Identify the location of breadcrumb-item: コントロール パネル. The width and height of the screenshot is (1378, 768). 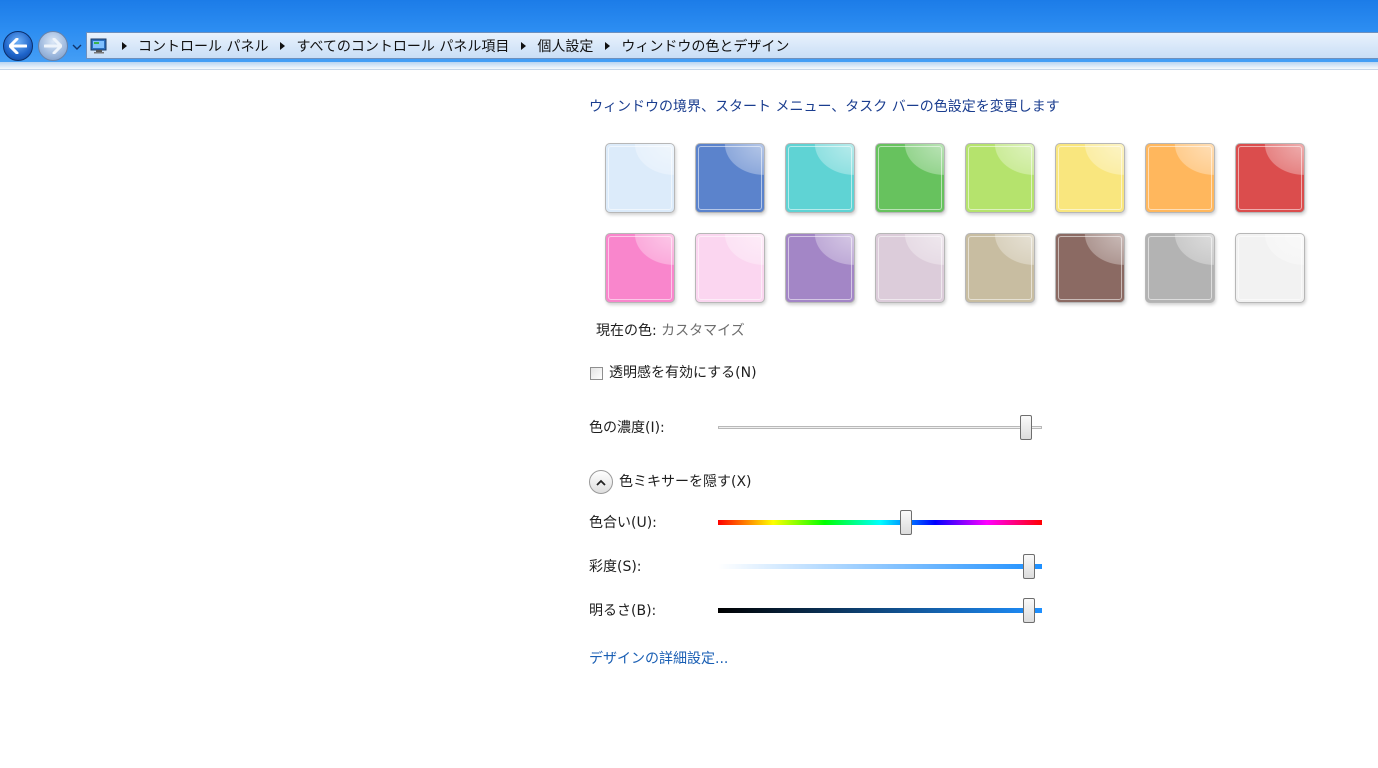
(189, 46).